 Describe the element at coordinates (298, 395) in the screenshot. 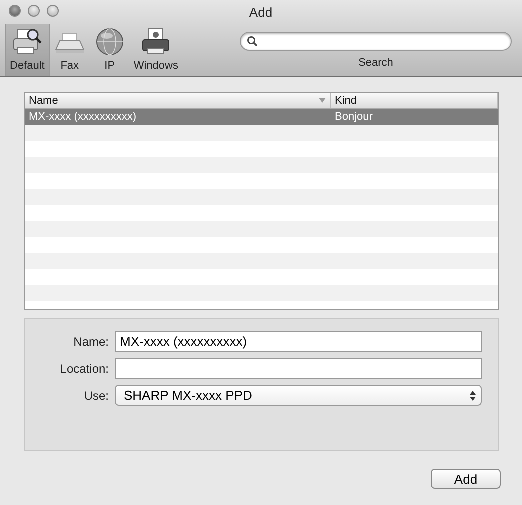

I see `driver-dropdown: SHARP MX-xxxx PPD` at that location.